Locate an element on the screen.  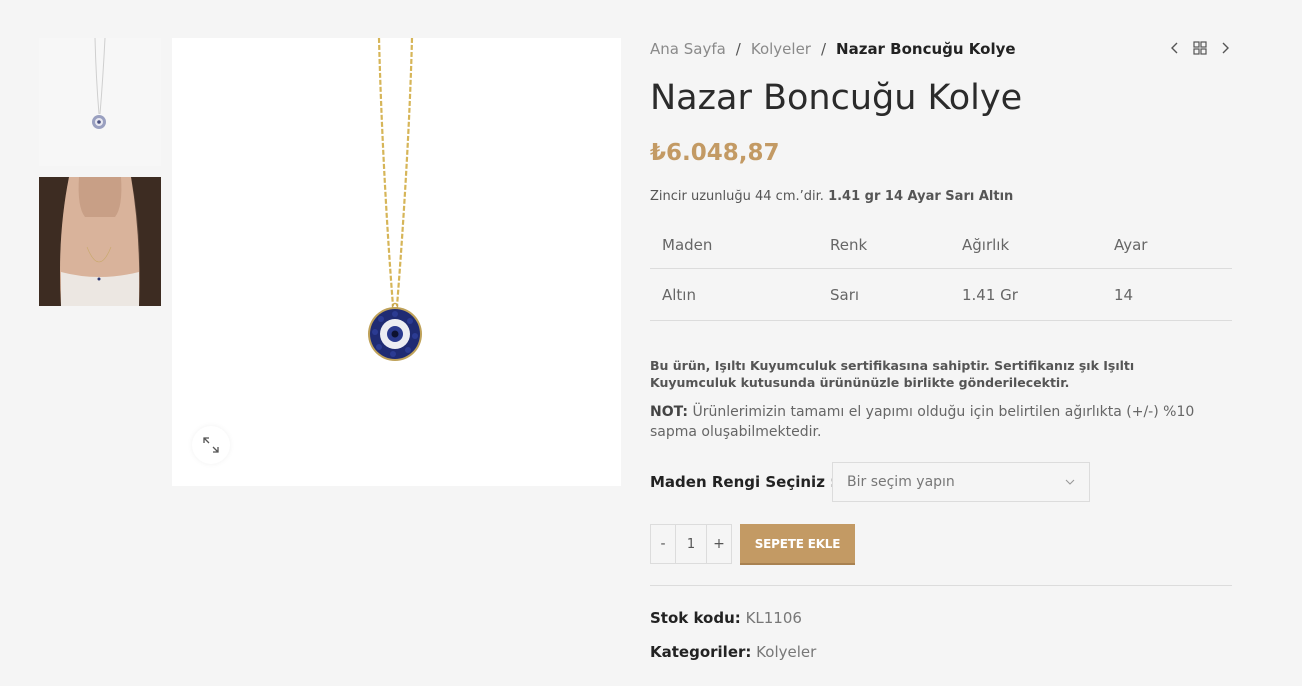
table-row: Altın Sarı 1.41 Gr 14 is located at coordinates (941, 294).